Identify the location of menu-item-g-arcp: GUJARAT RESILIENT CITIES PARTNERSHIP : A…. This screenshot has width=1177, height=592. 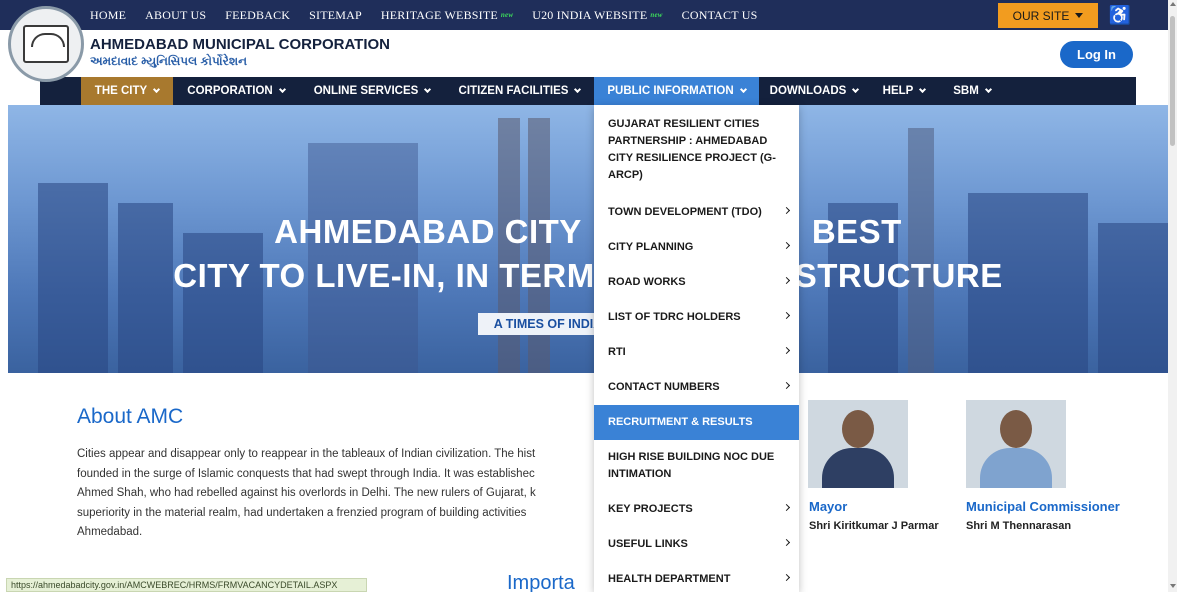
(696, 150).